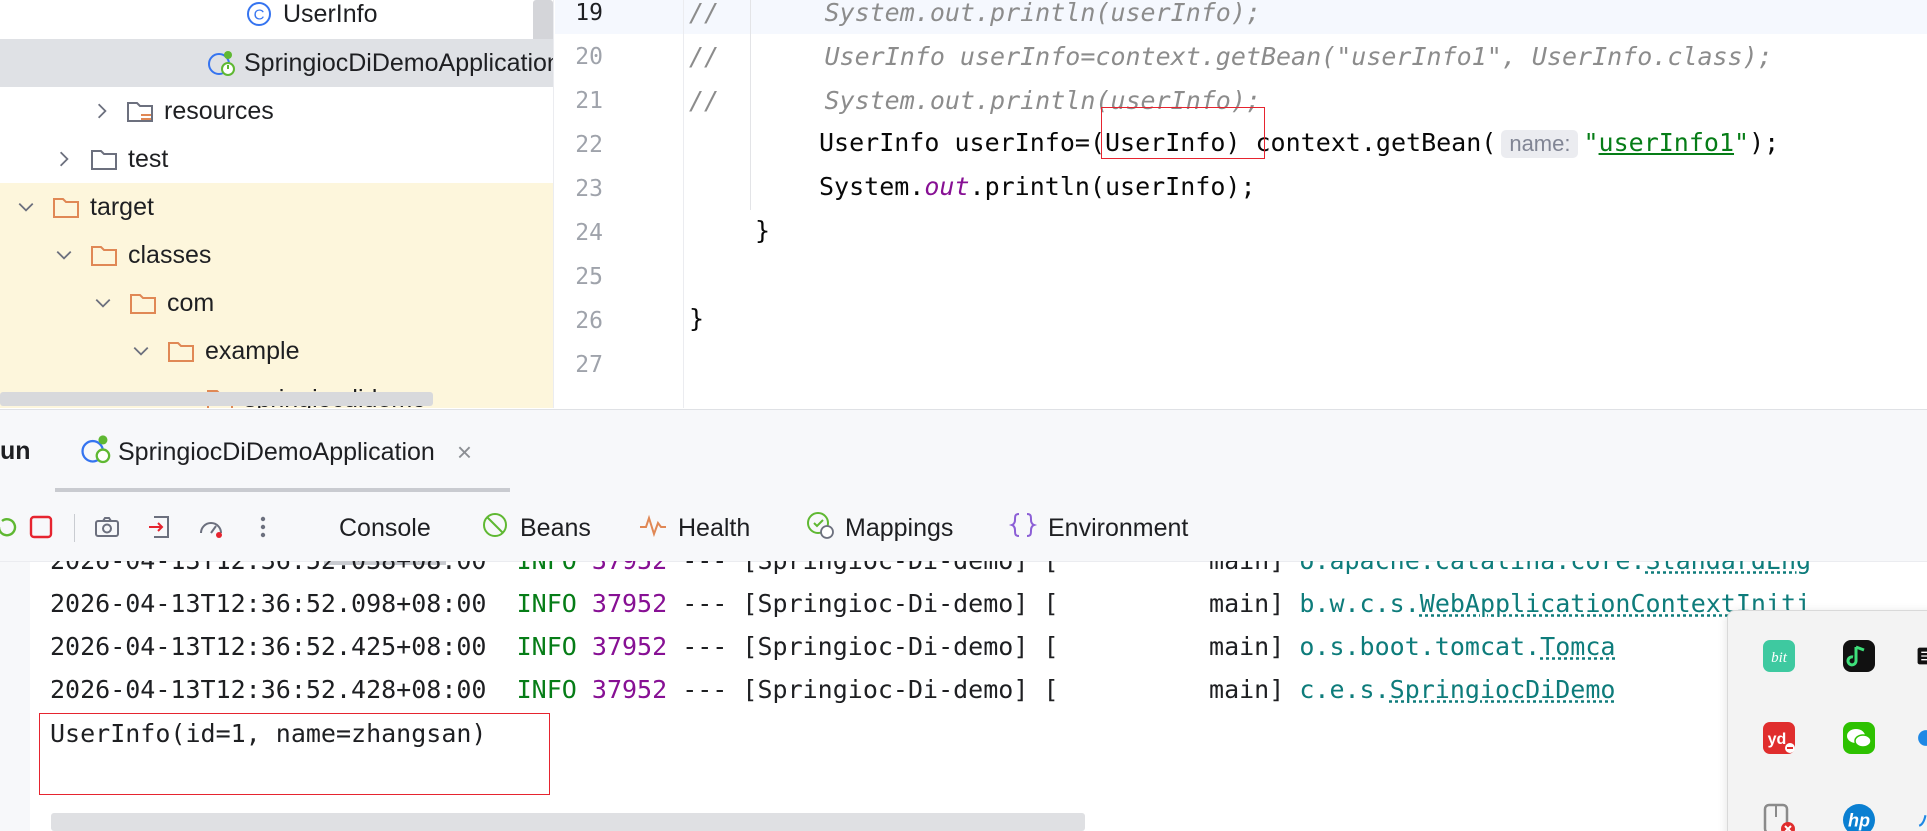 This screenshot has width=1927, height=831. I want to click on tab-label: Mappings, so click(899, 527).